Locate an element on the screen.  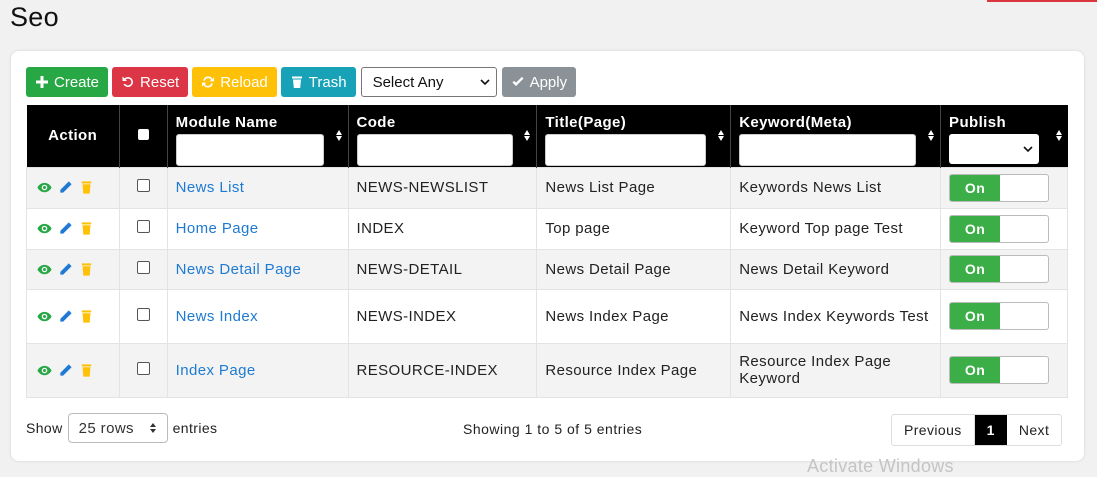
title-cell: News Index Page is located at coordinates (634, 316).